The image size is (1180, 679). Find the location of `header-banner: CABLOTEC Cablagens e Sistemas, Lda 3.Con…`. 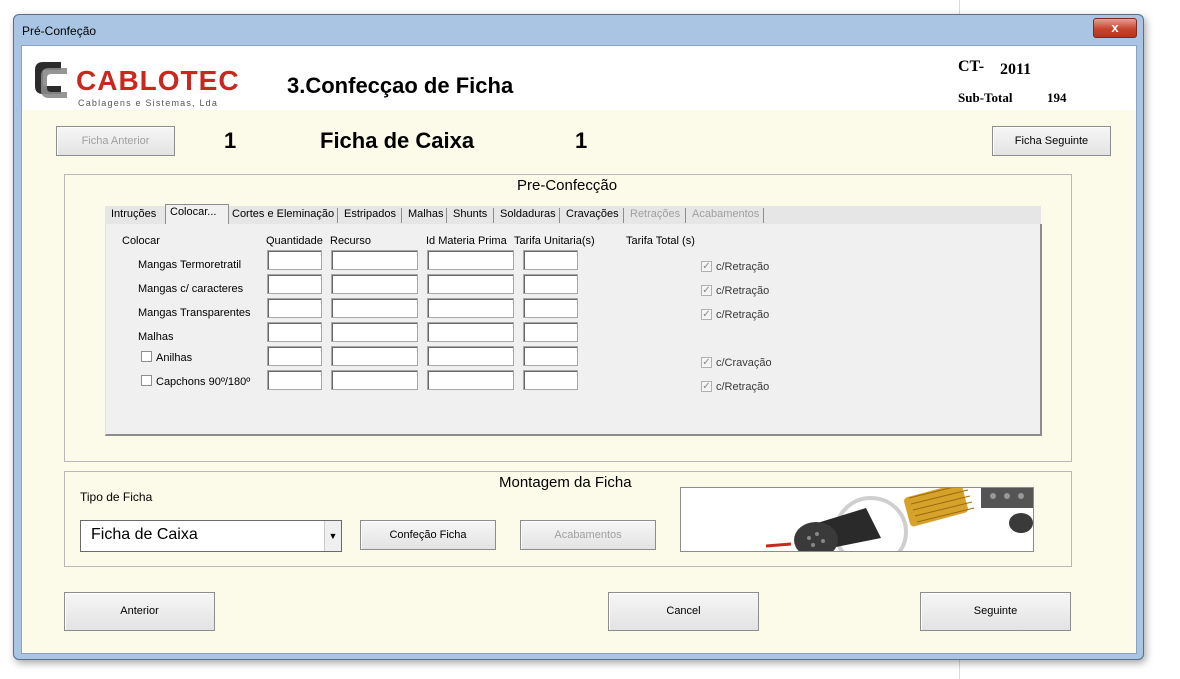

header-banner: CABLOTEC Cablagens e Sistemas, Lda 3.Con… is located at coordinates (579, 78).